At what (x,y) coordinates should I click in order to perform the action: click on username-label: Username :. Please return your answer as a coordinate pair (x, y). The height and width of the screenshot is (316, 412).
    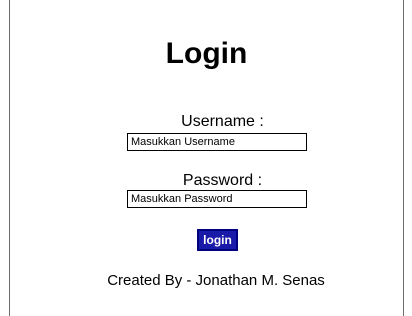
    Looking at the image, I should click on (222, 121).